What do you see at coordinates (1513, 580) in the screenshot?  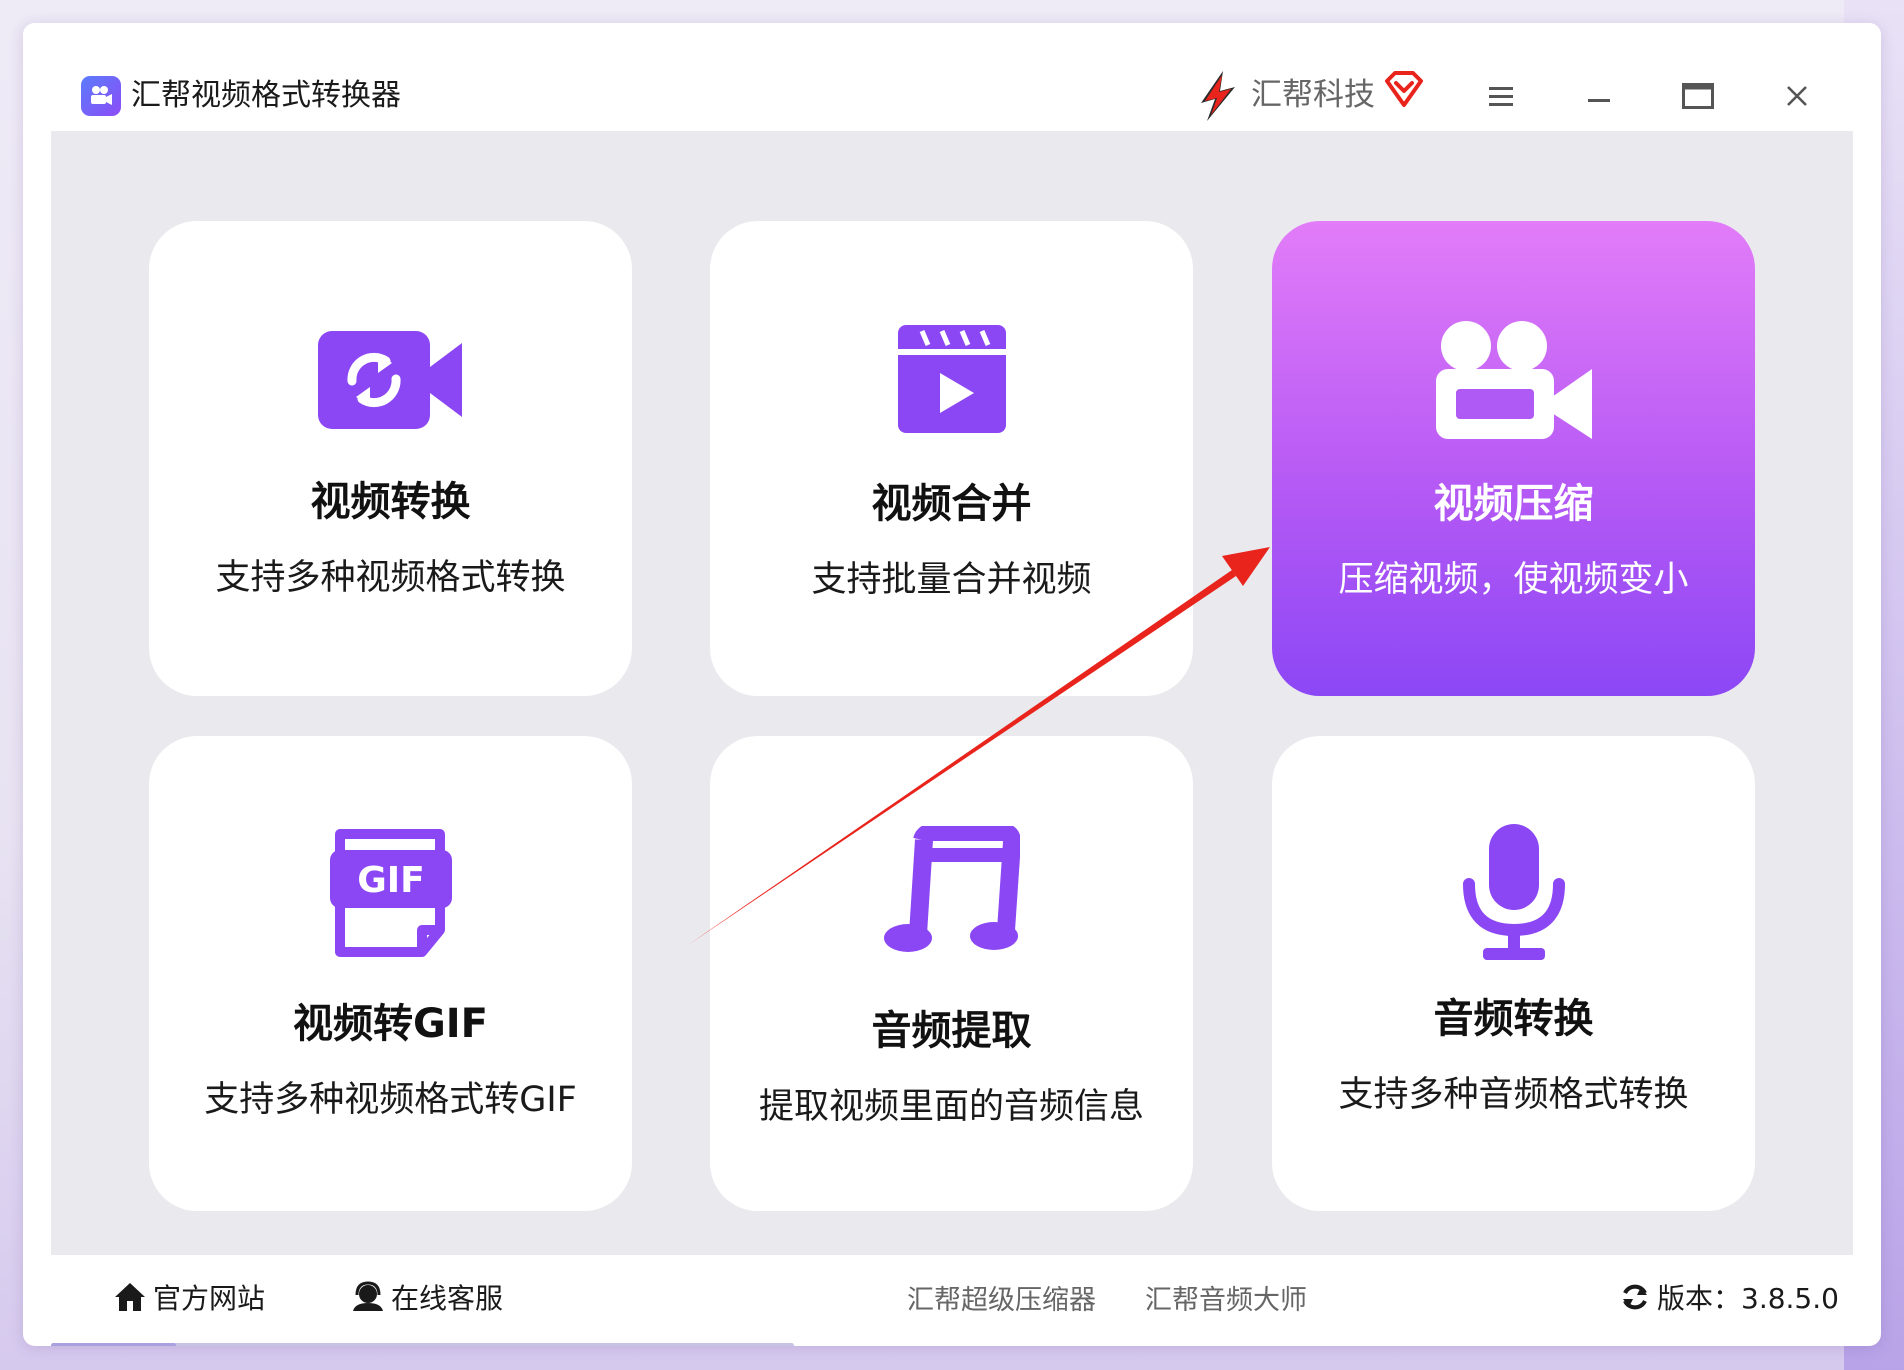 I see `card-desc: 压缩视频，使视频变小` at bounding box center [1513, 580].